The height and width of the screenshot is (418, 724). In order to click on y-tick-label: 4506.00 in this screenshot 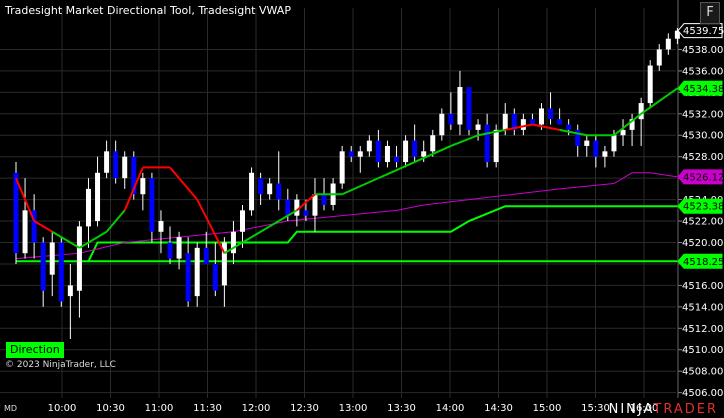, I will do `click(702, 393)`.